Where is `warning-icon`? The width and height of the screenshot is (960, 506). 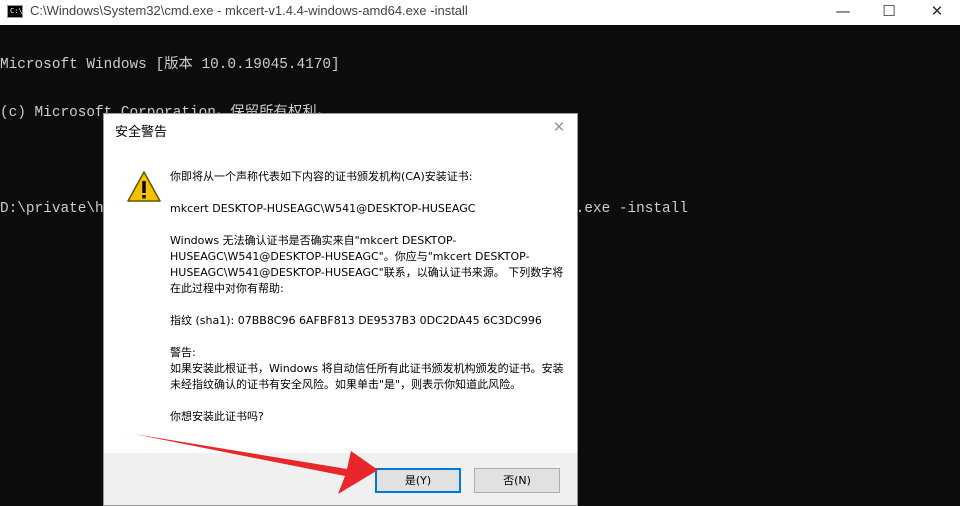
warning-icon is located at coordinates (144, 186).